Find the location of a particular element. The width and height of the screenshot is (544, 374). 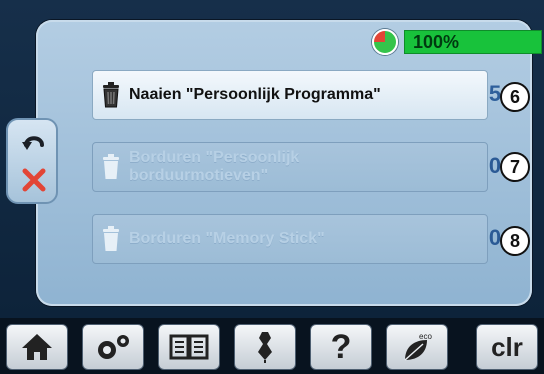

home-button is located at coordinates (37, 347).